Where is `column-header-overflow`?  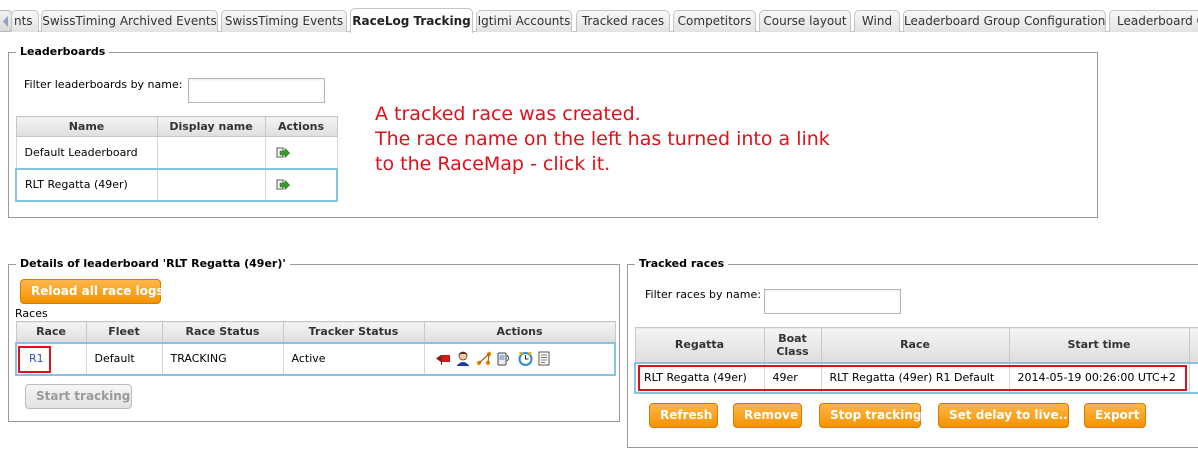 column-header-overflow is located at coordinates (1193, 345).